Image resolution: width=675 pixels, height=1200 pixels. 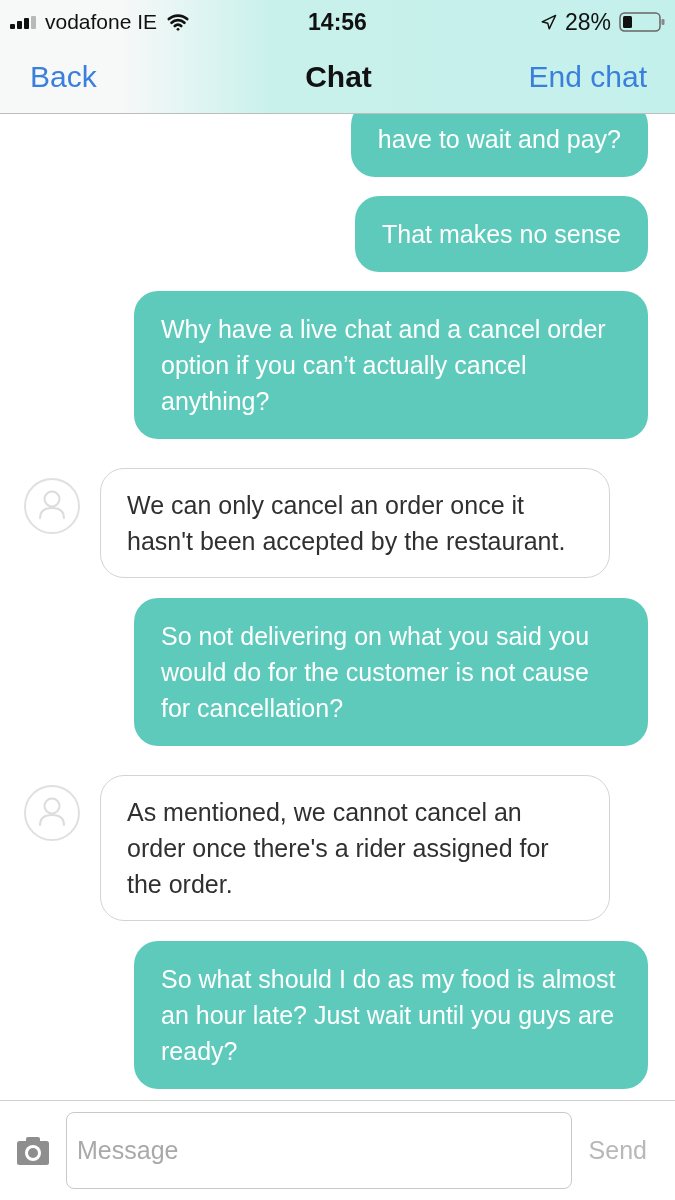 What do you see at coordinates (178, 22) in the screenshot?
I see `wifi-icon` at bounding box center [178, 22].